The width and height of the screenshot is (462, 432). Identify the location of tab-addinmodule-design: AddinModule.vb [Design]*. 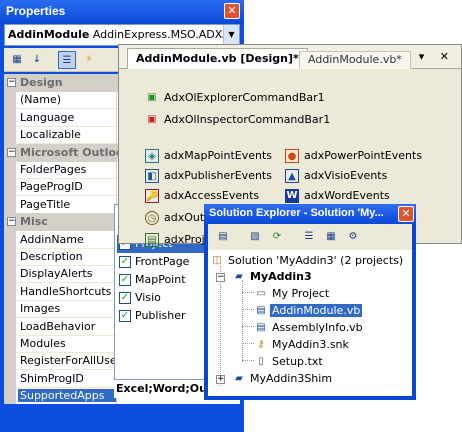
(217, 58).